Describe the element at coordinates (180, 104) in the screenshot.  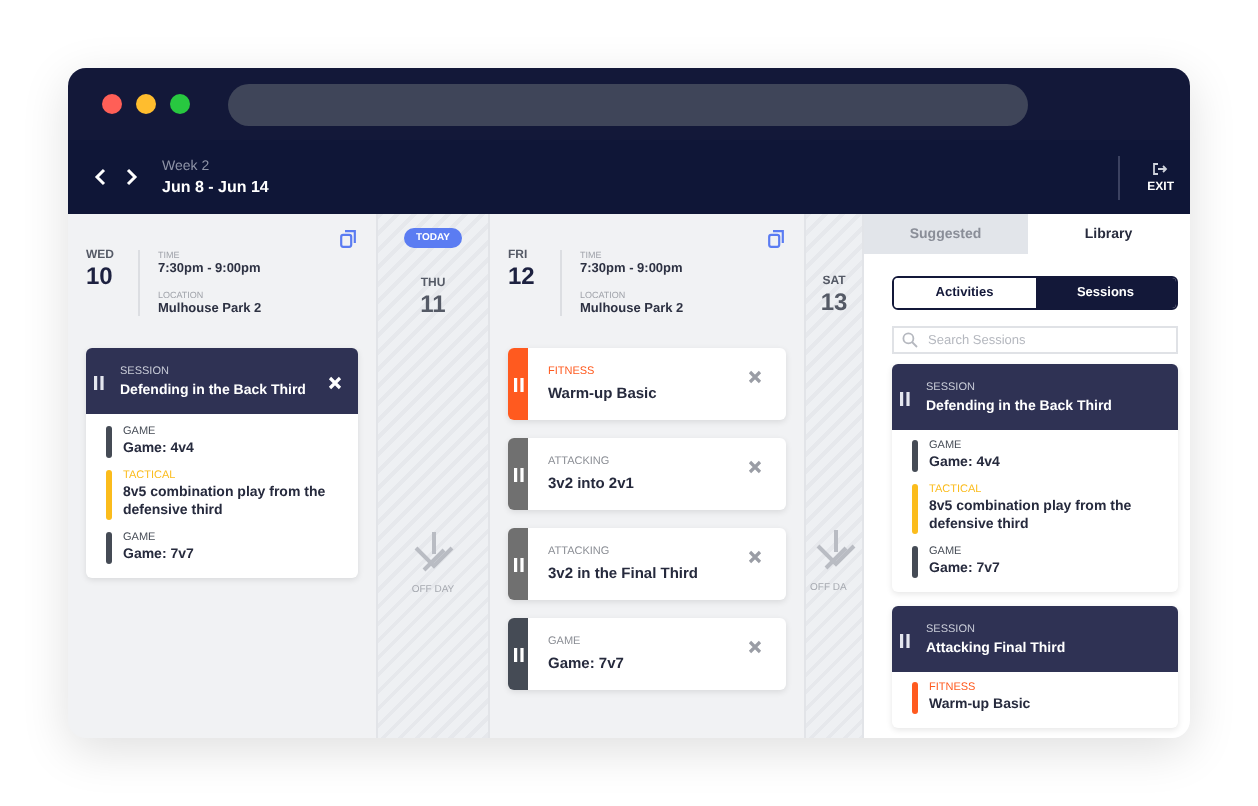
I see `maximize-dot` at that location.